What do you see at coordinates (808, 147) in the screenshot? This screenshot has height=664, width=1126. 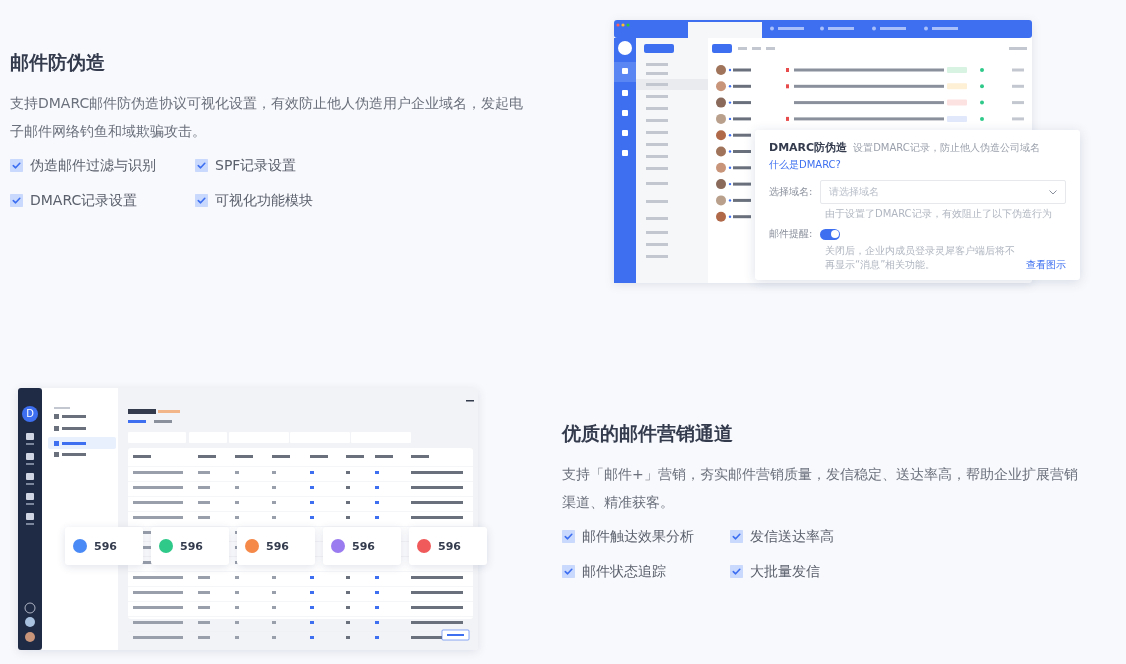 I see `card-title: DMARC防伪造` at bounding box center [808, 147].